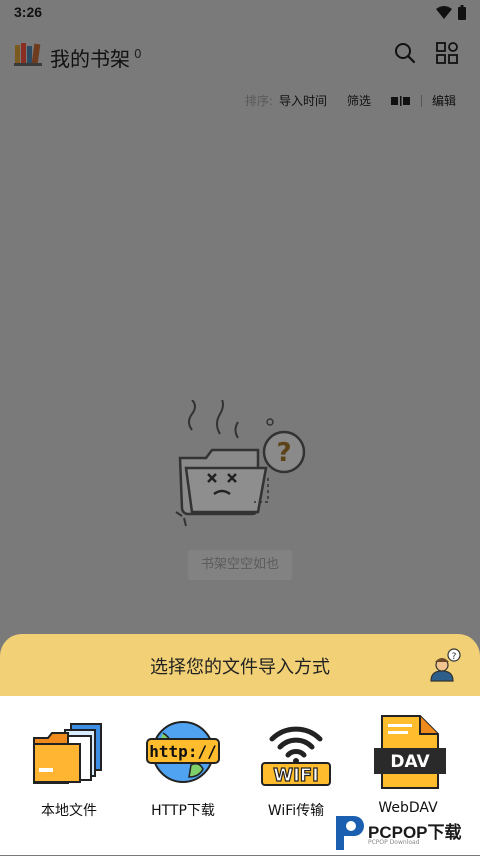 This screenshot has height=856, width=480. I want to click on webdav-file-icon: DAV, so click(410, 752).